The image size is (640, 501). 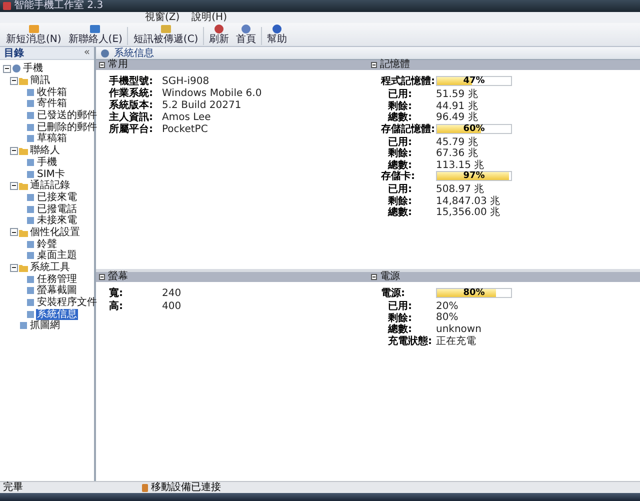 I want to click on tree-item: 系統工具, so click(x=50, y=268).